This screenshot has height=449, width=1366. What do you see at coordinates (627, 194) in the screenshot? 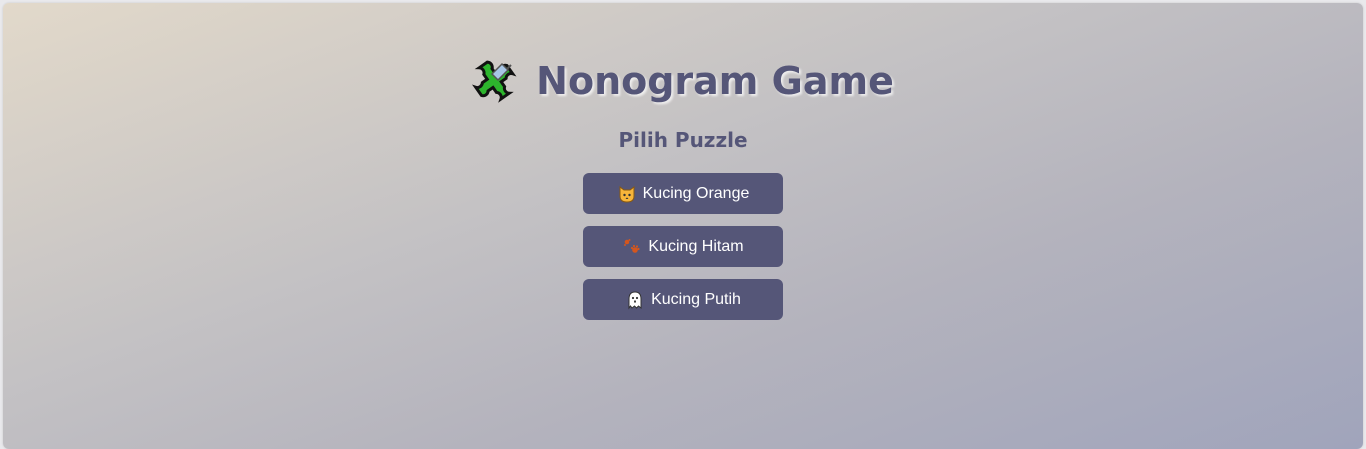
I see `cat-face-icon` at bounding box center [627, 194].